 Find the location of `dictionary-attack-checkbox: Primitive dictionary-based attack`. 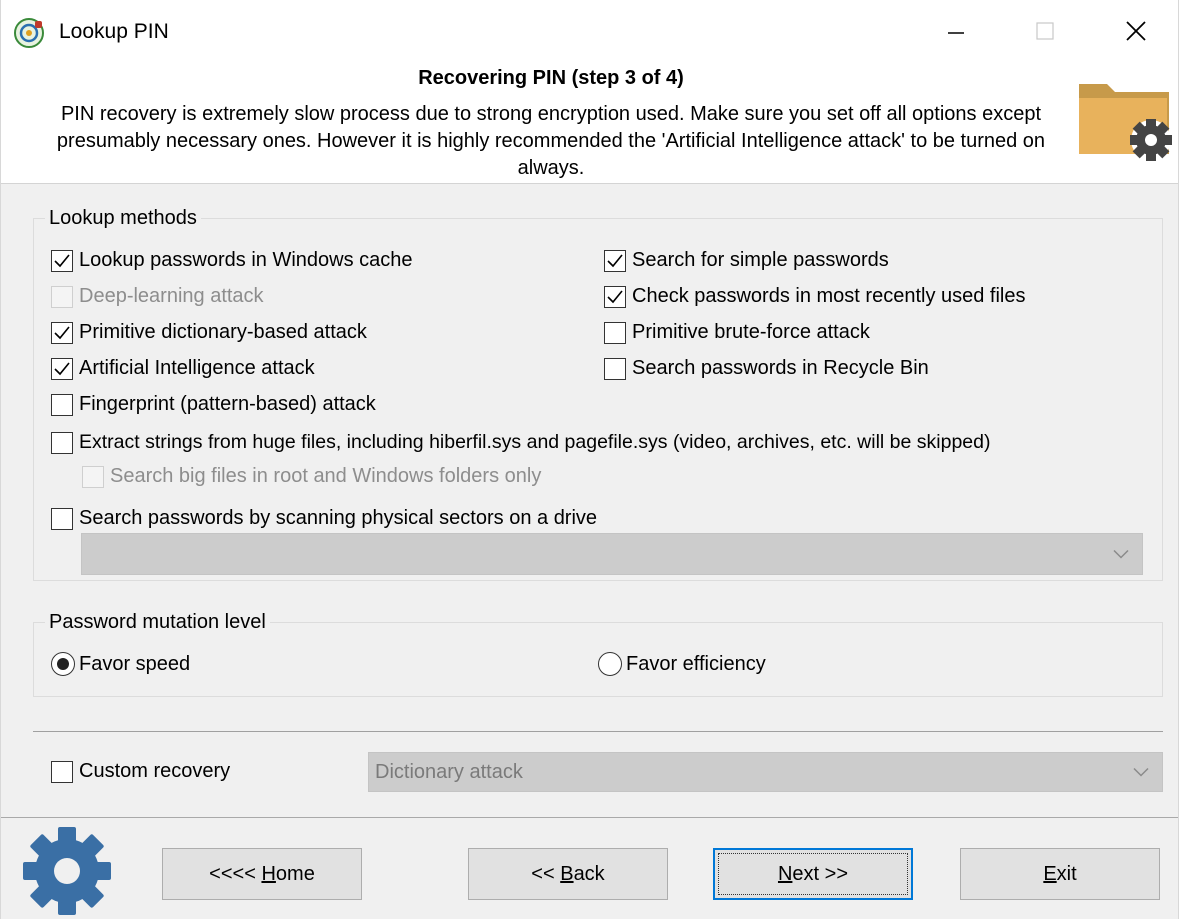

dictionary-attack-checkbox: Primitive dictionary-based attack is located at coordinates (209, 332).